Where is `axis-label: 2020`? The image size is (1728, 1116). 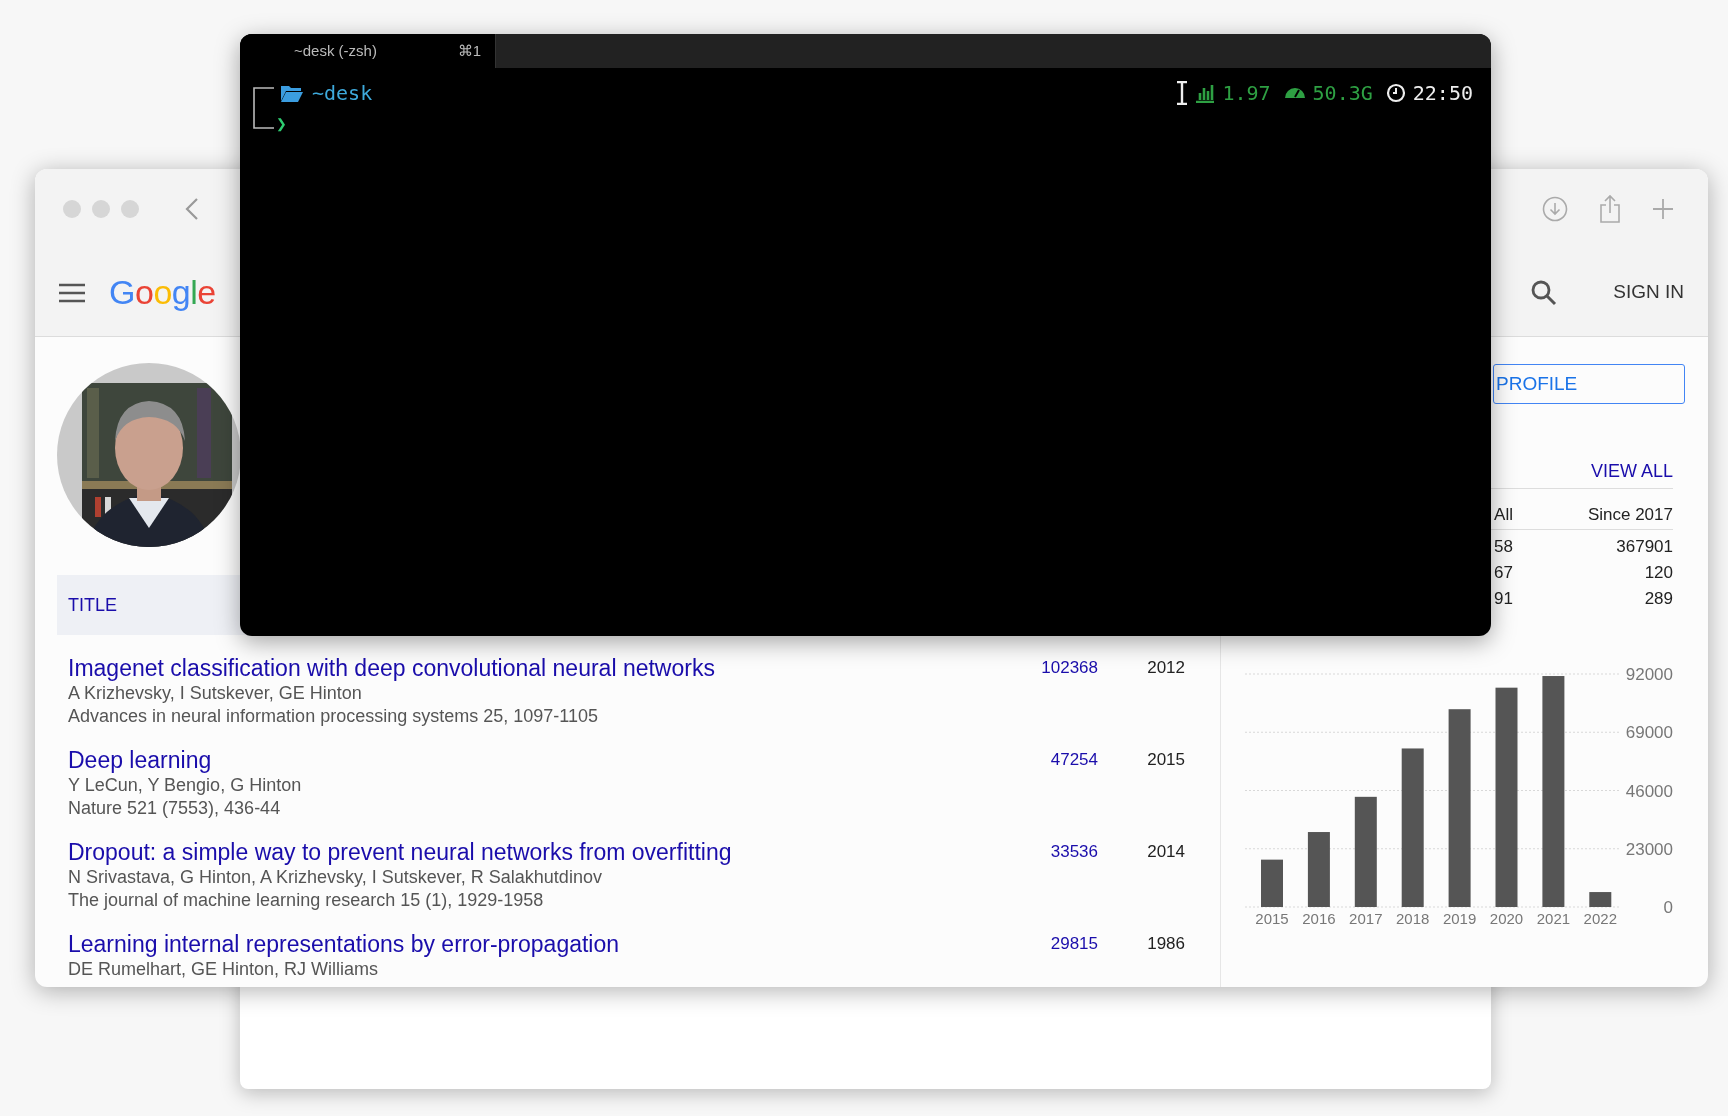 axis-label: 2020 is located at coordinates (1506, 918).